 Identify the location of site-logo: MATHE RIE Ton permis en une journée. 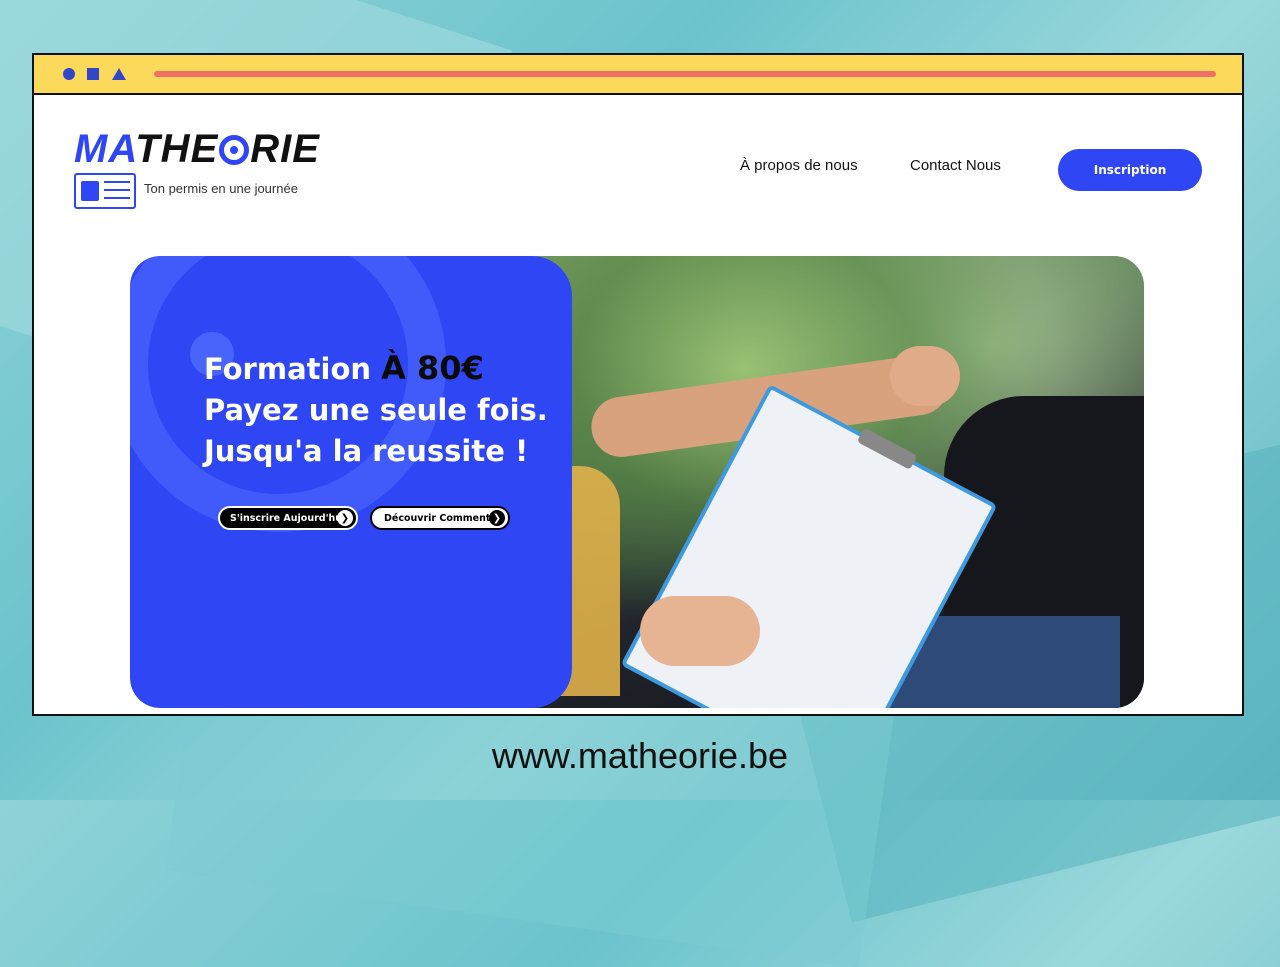
(197, 169).